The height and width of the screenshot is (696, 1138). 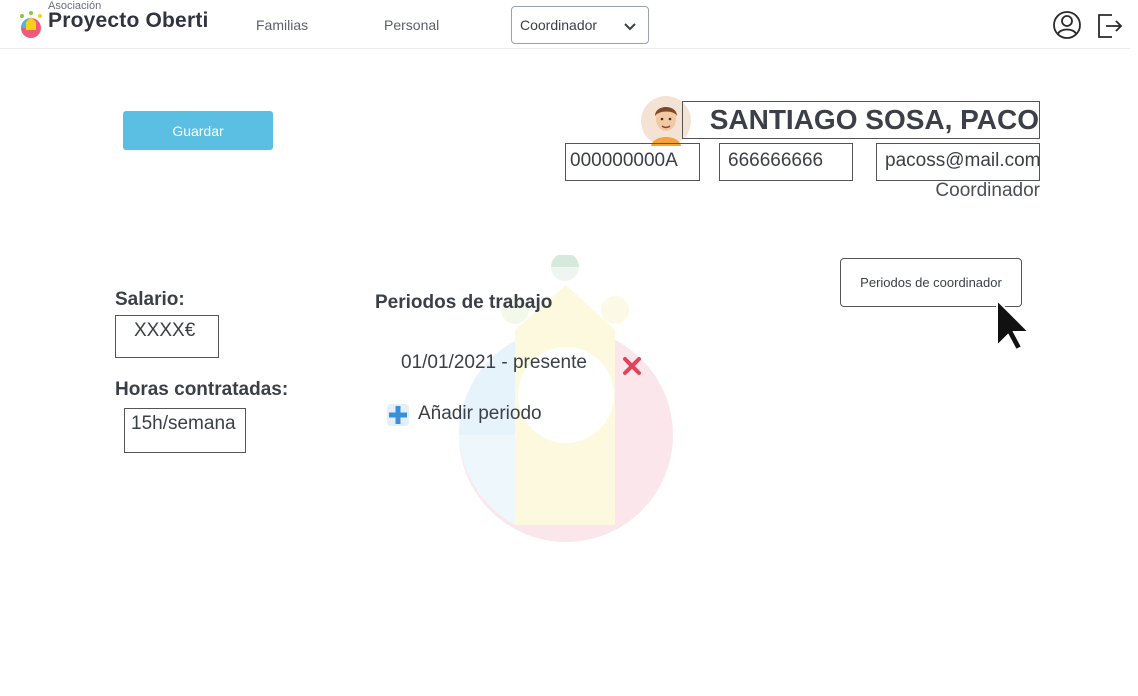 I want to click on save-button: Guardar, so click(x=198, y=130).